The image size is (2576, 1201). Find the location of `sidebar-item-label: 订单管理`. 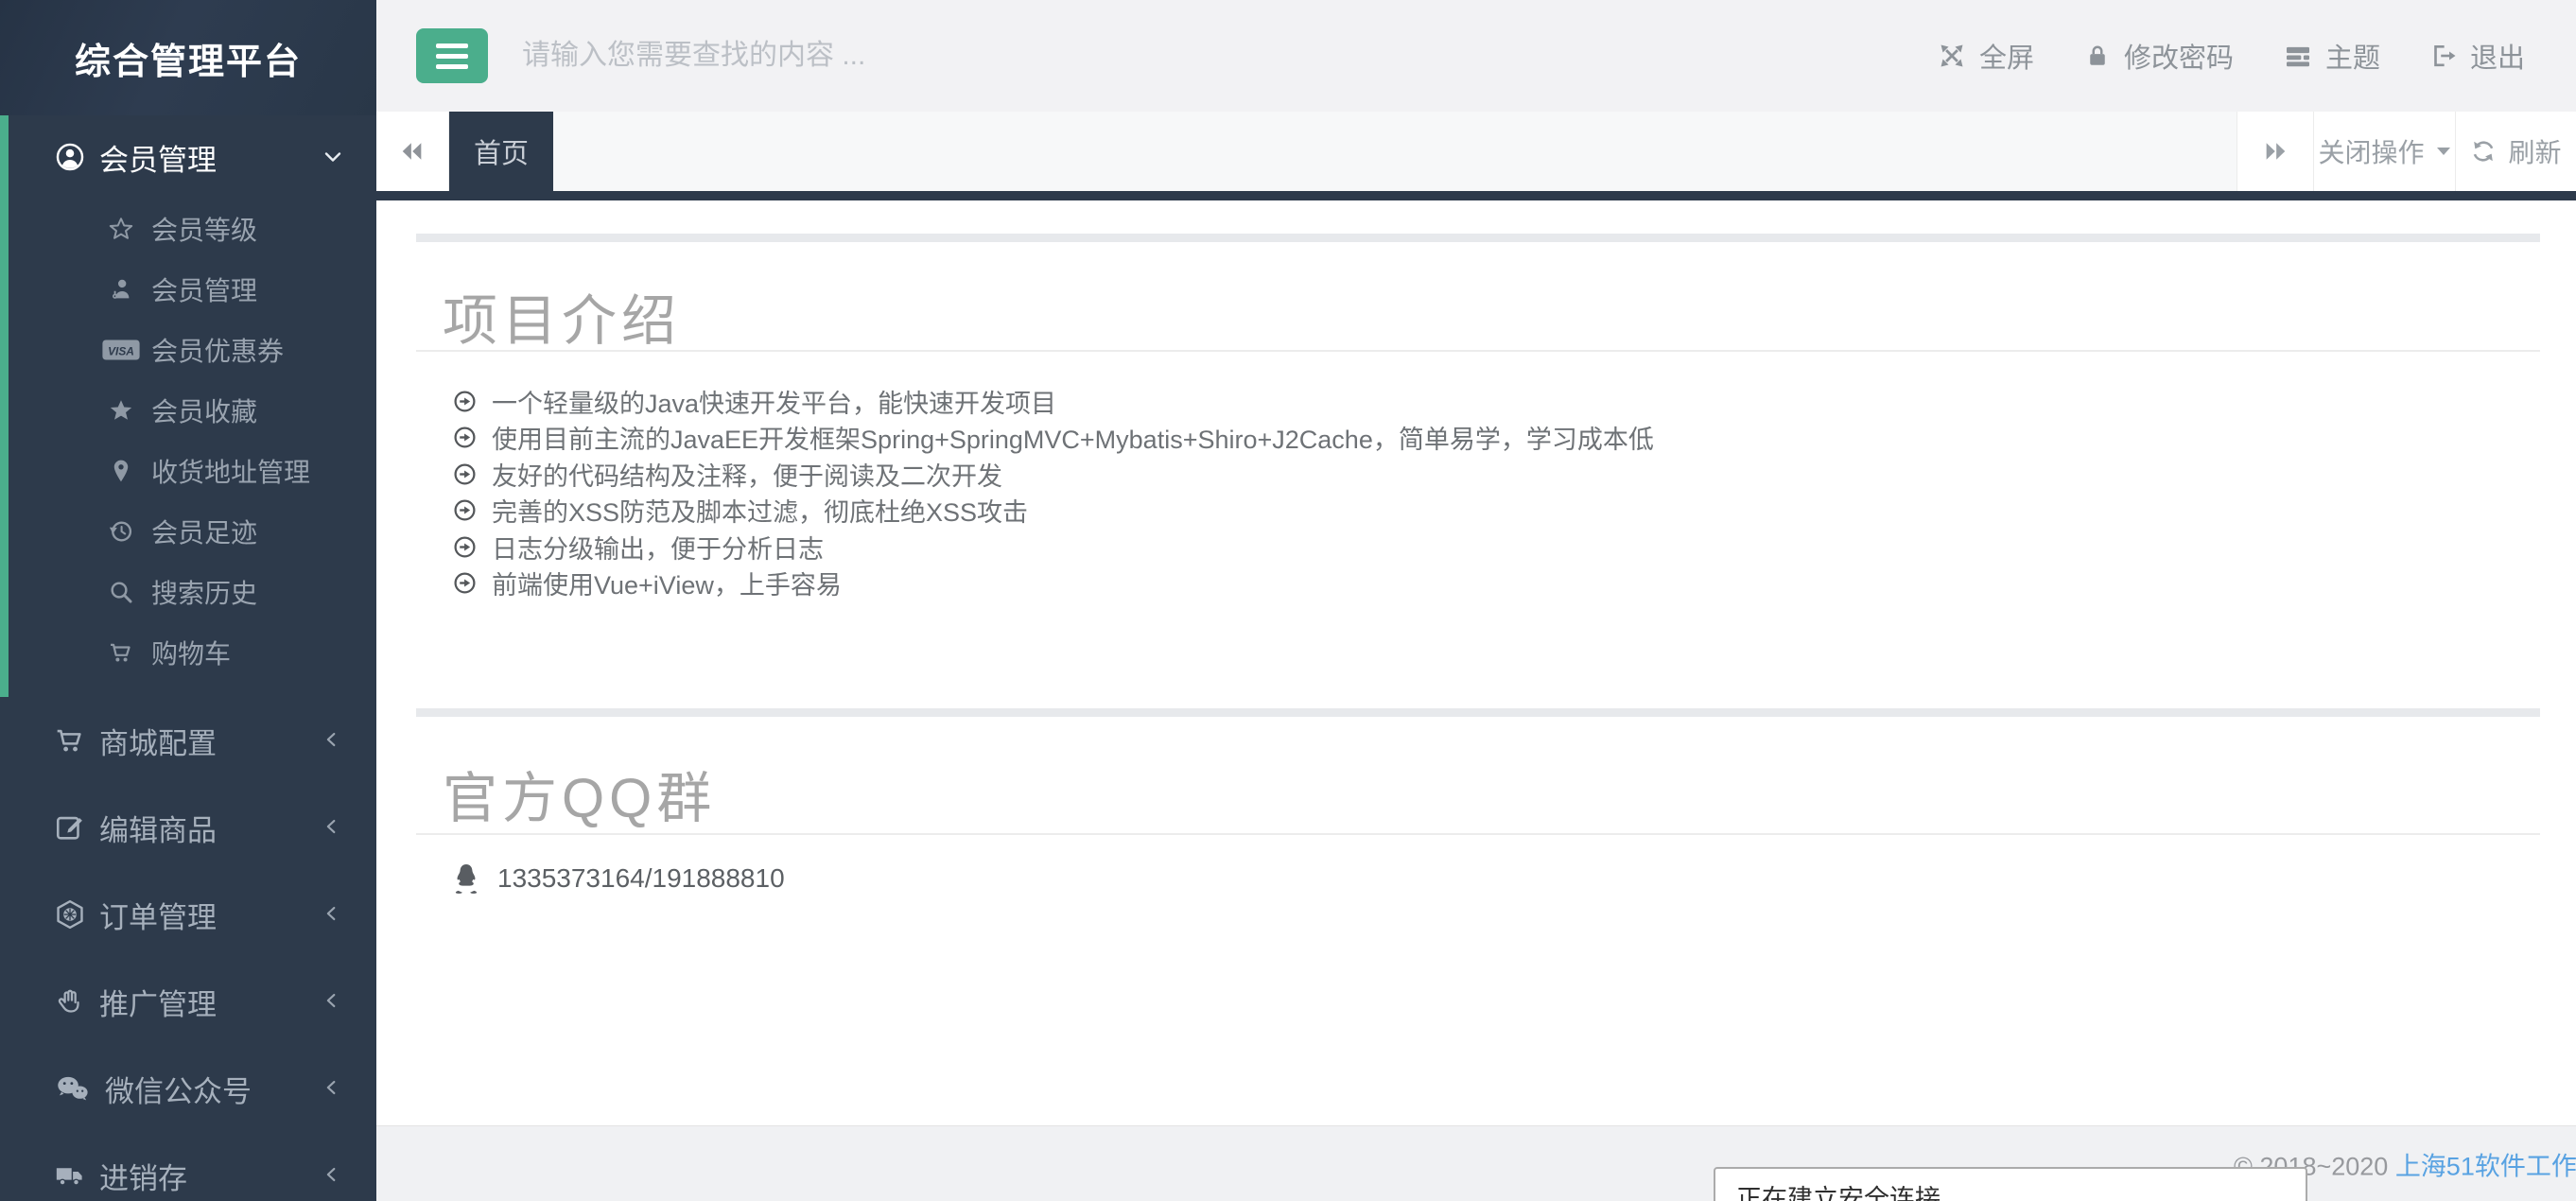

sidebar-item-label: 订单管理 is located at coordinates (158, 917).